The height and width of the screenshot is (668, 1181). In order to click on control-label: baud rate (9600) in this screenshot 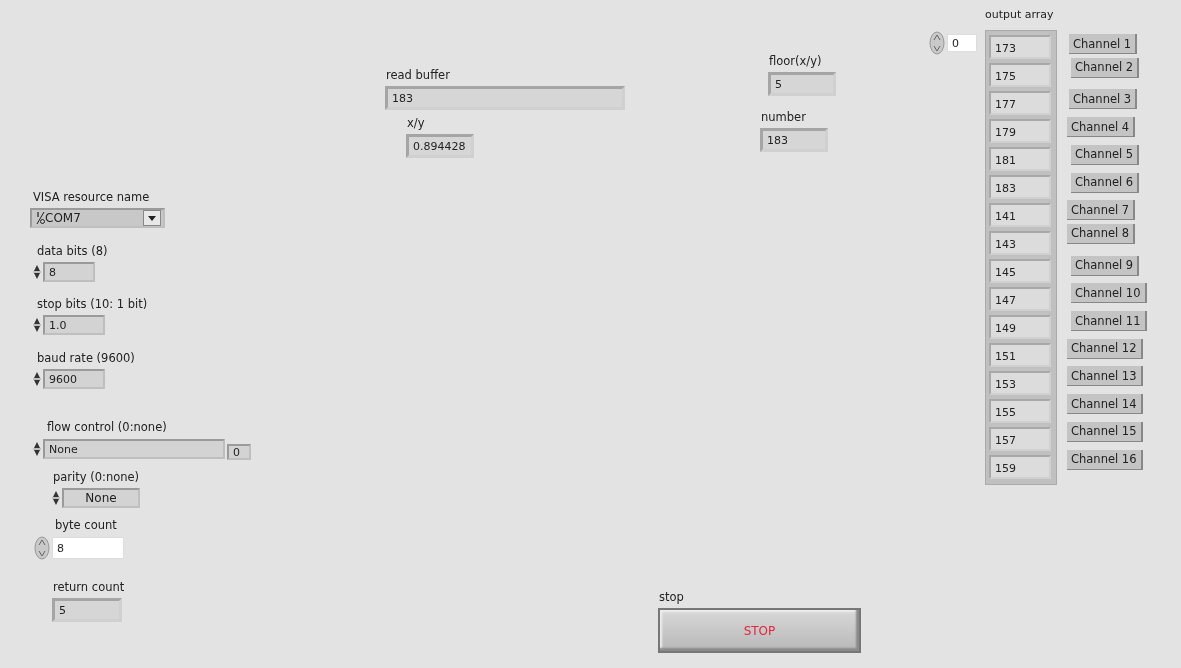, I will do `click(85, 358)`.